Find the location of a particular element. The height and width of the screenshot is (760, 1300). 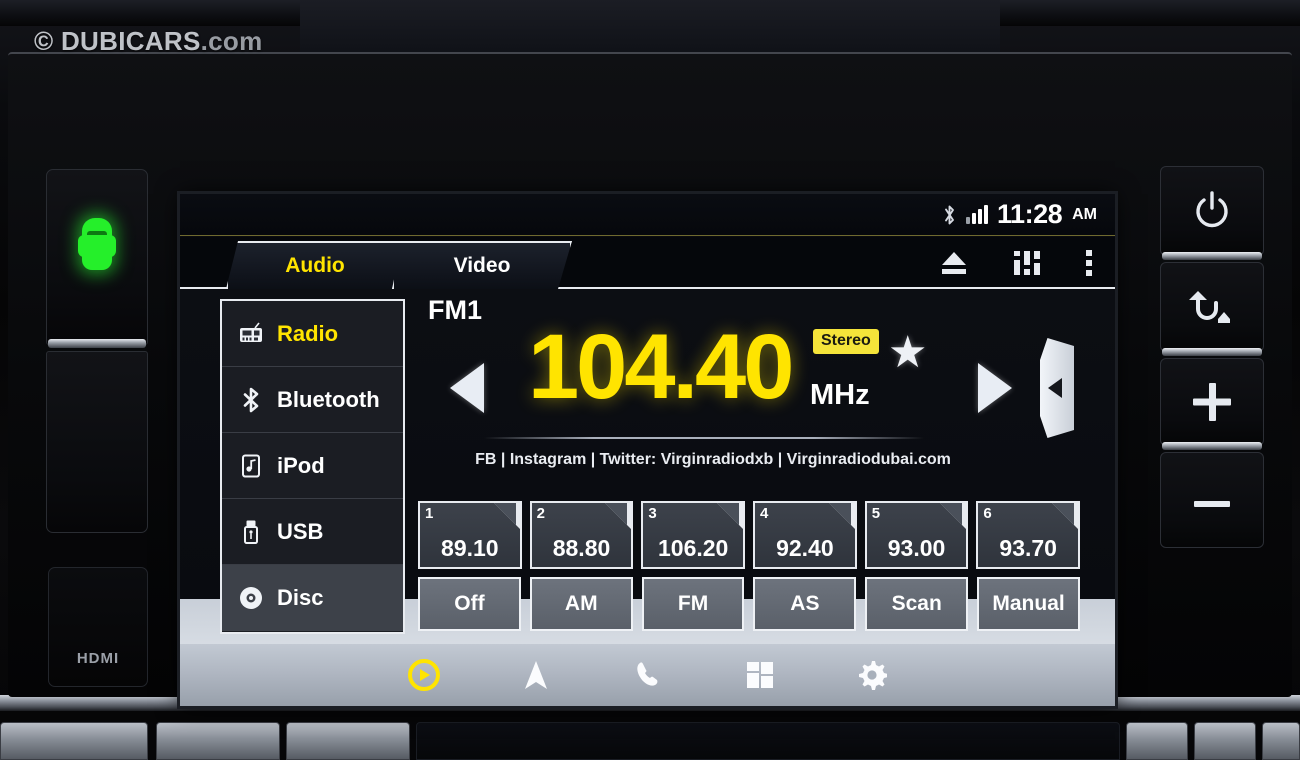

more-options-icon is located at coordinates (1089, 265).